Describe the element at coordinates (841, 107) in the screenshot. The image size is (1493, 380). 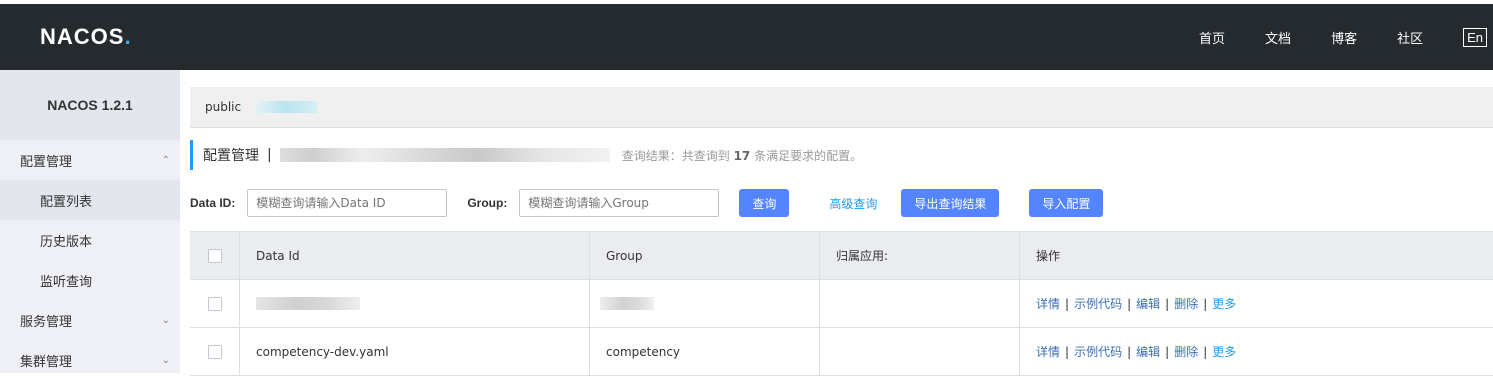
I see `namespace-bar: public` at that location.